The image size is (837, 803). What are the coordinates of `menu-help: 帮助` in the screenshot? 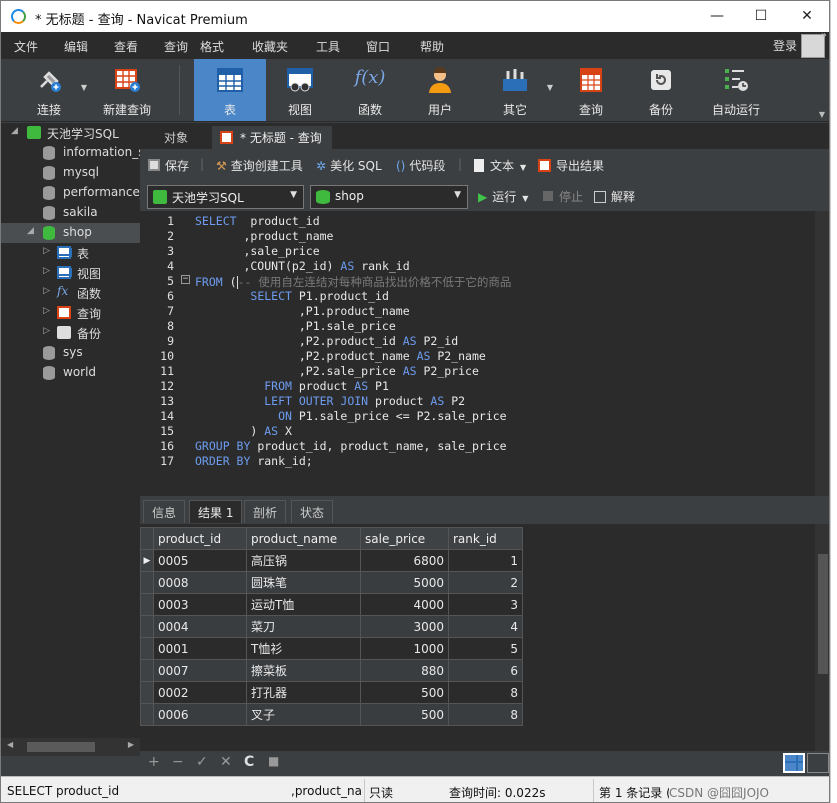 It's located at (432, 46).